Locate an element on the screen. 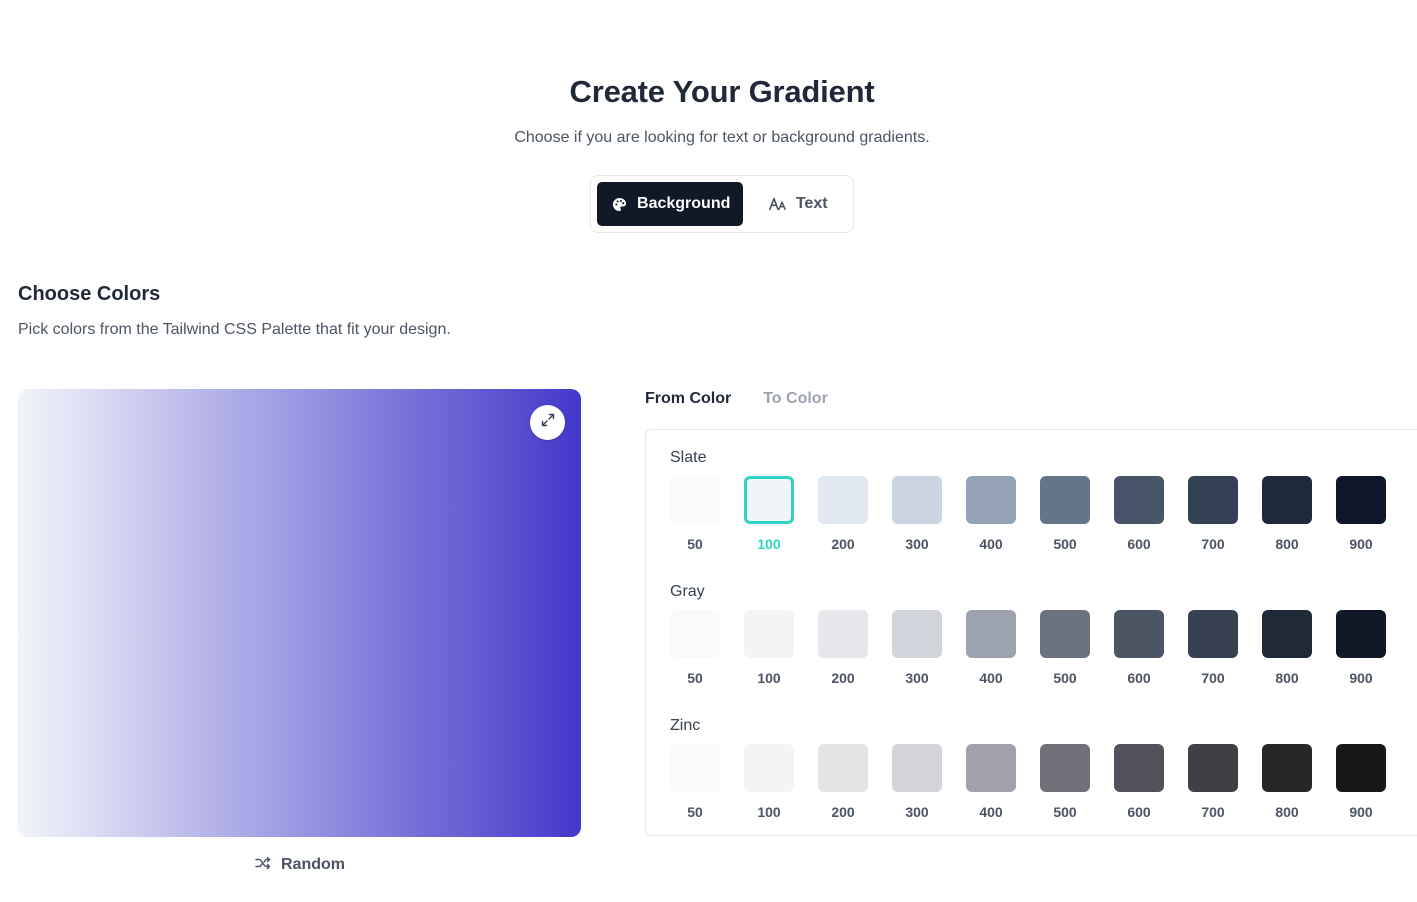  swatch-gray-200: 200 is located at coordinates (843, 648).